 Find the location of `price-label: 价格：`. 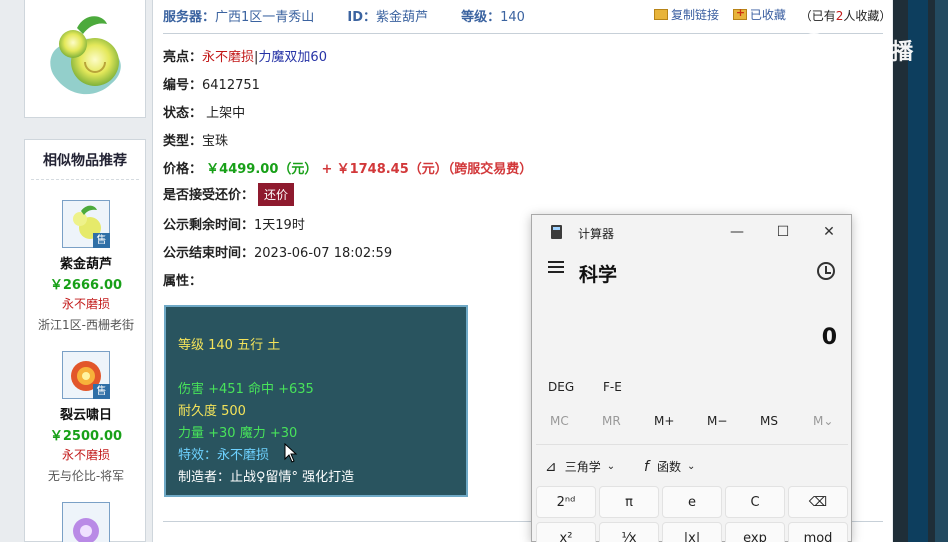

price-label: 价格： is located at coordinates (183, 169).